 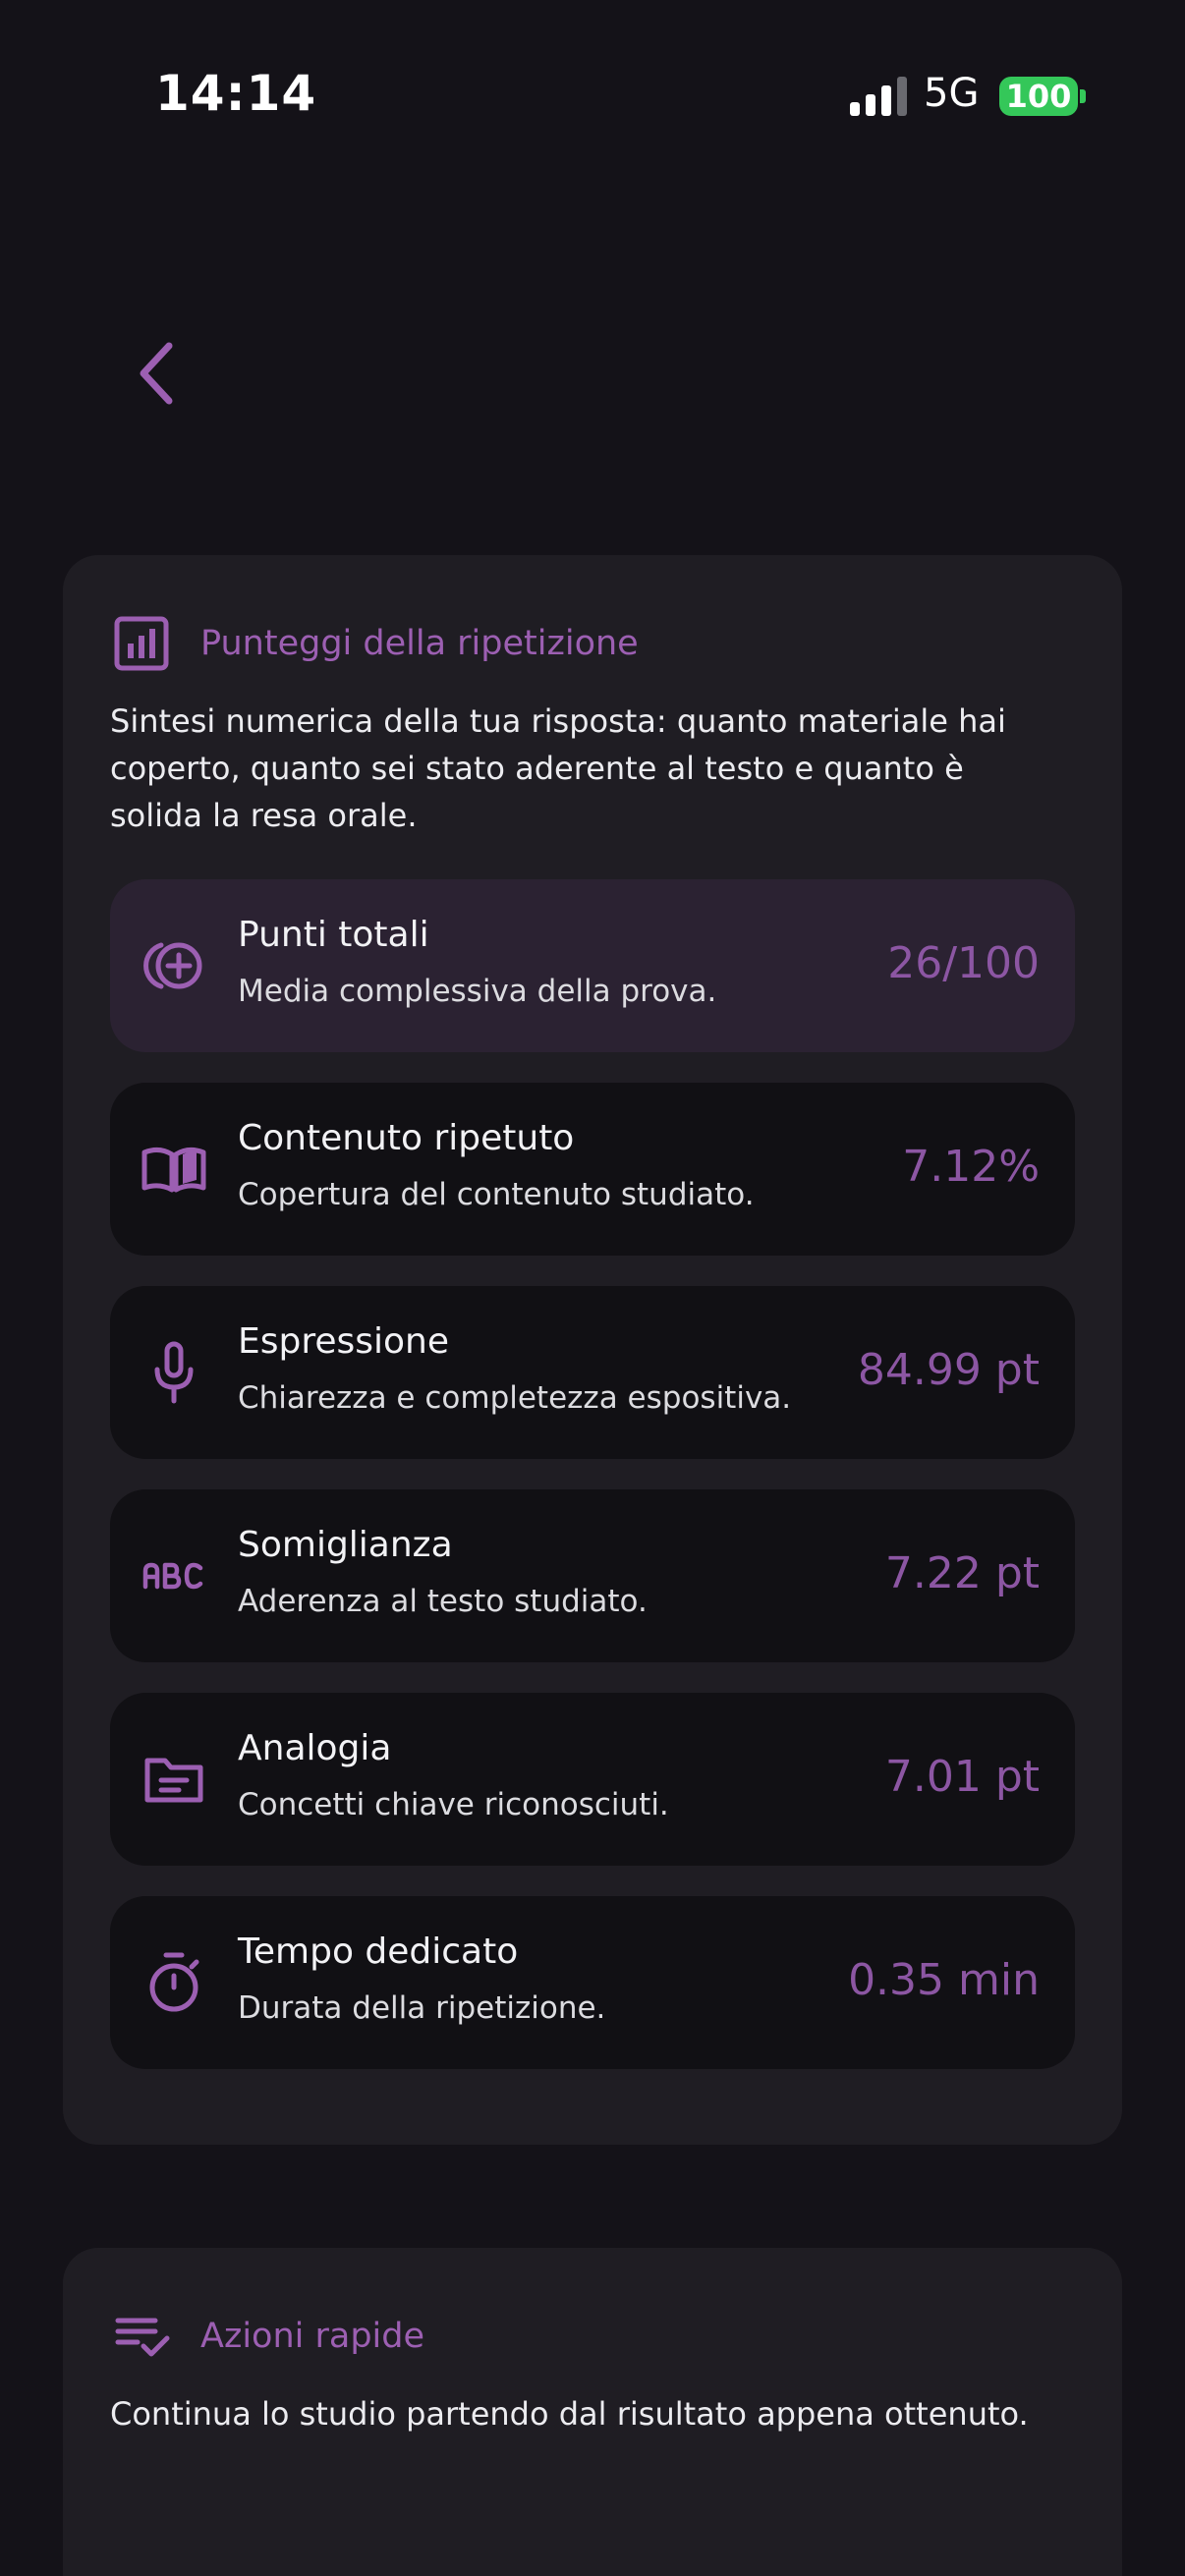 What do you see at coordinates (419, 643) in the screenshot?
I see `scores-card-title: Punteggi della ripetizione` at bounding box center [419, 643].